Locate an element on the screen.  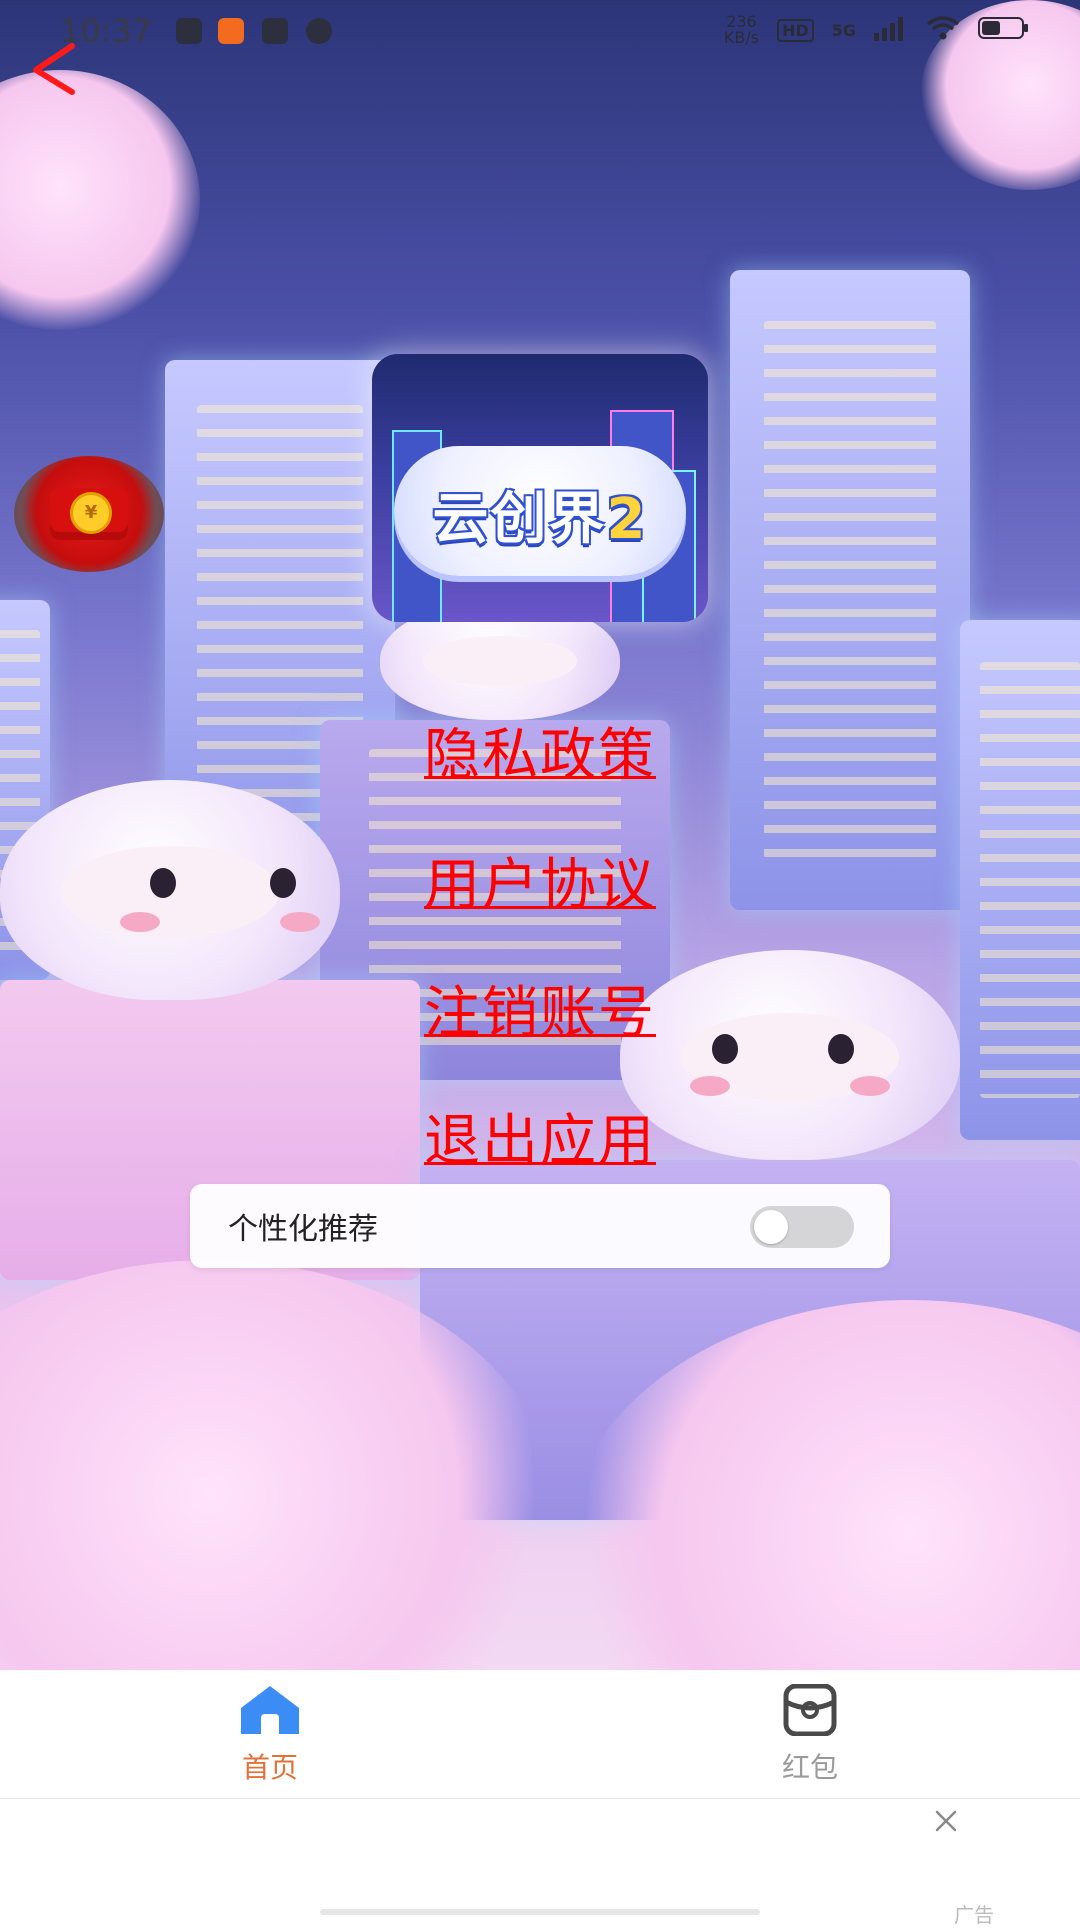
ad-banner: 广告 is located at coordinates (540, 1863).